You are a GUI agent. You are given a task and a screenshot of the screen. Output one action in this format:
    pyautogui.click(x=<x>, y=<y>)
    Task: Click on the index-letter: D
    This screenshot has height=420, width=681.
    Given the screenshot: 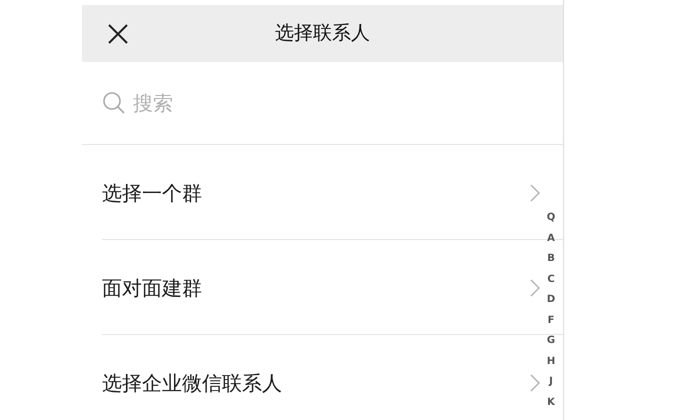 What is the action you would take?
    pyautogui.click(x=551, y=300)
    